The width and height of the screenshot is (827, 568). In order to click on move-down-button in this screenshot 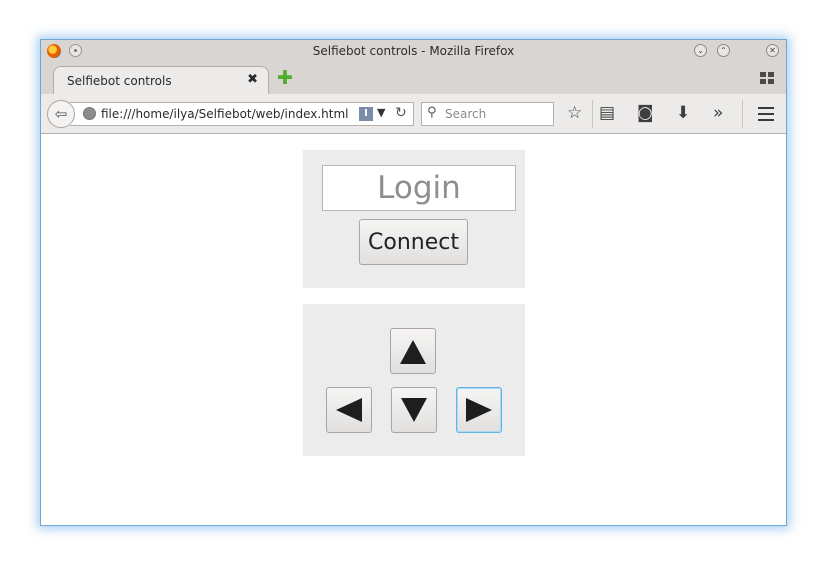, I will do `click(414, 410)`.